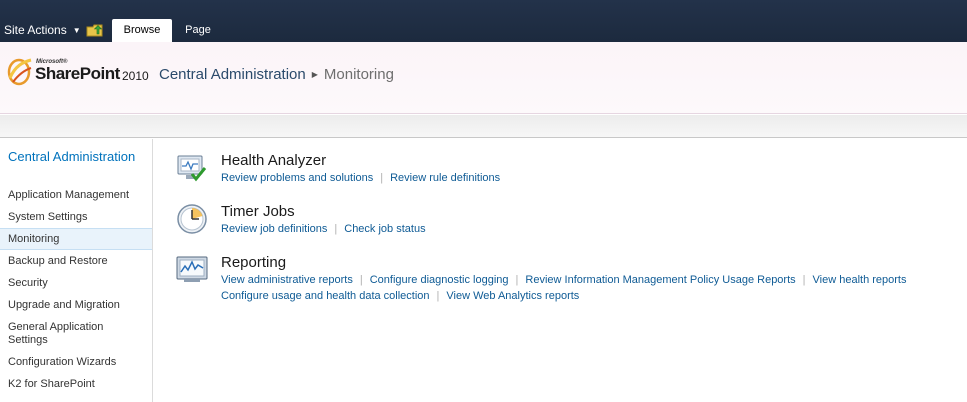 The image size is (967, 402). What do you see at coordinates (384, 229) in the screenshot?
I see `link-check-job-status: Check job status` at bounding box center [384, 229].